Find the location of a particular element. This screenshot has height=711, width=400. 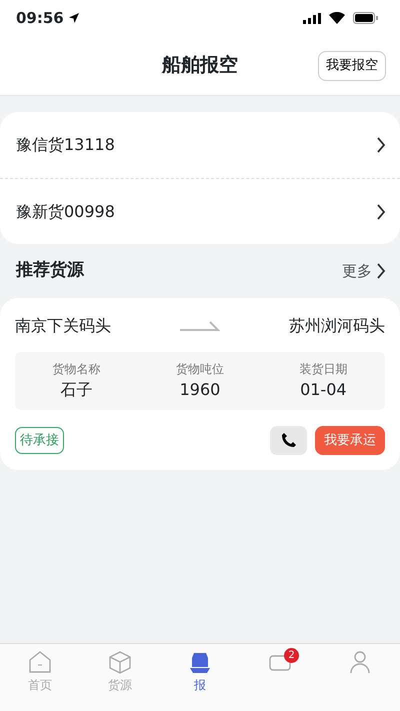

destination-port: 苏州浏河码头 is located at coordinates (337, 325).